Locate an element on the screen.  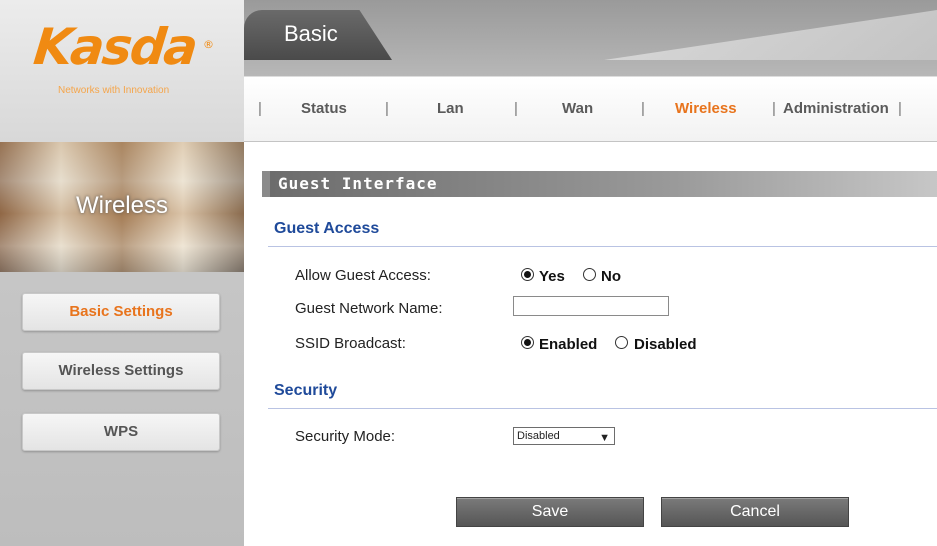
header-decoration is located at coordinates (770, 35).